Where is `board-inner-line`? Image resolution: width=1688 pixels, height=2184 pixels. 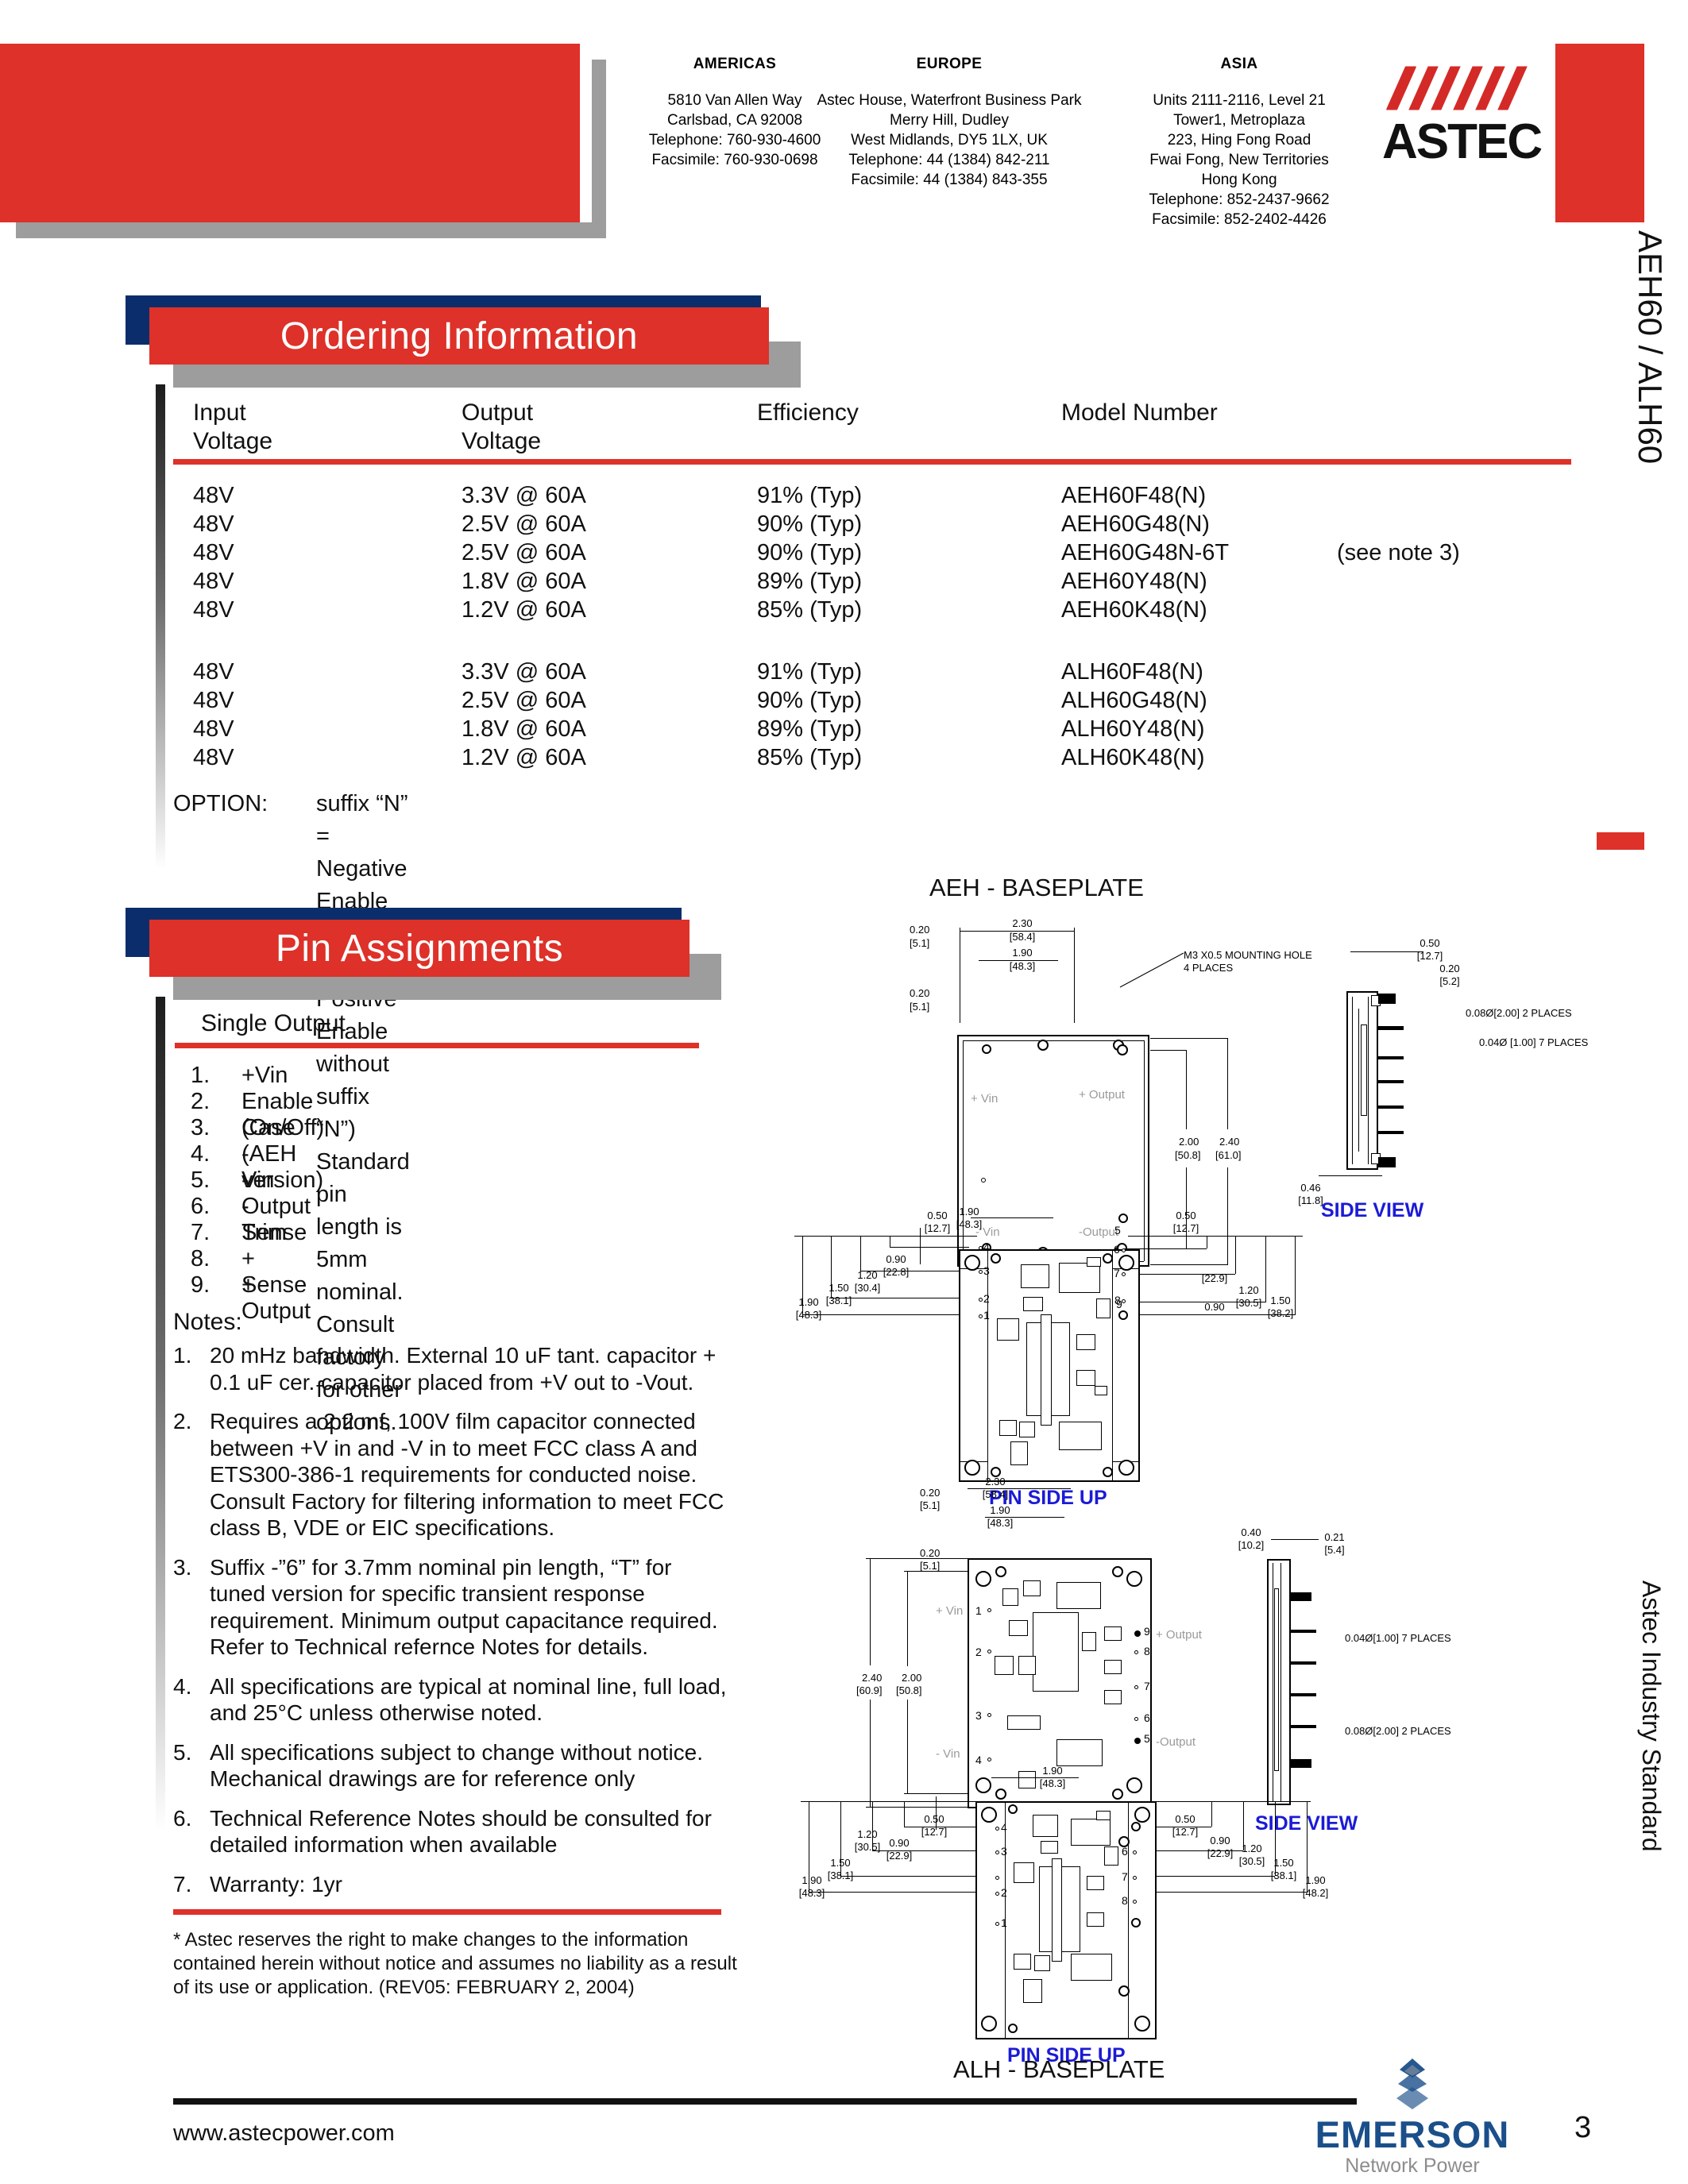 board-inner-line is located at coordinates (1144, 1150).